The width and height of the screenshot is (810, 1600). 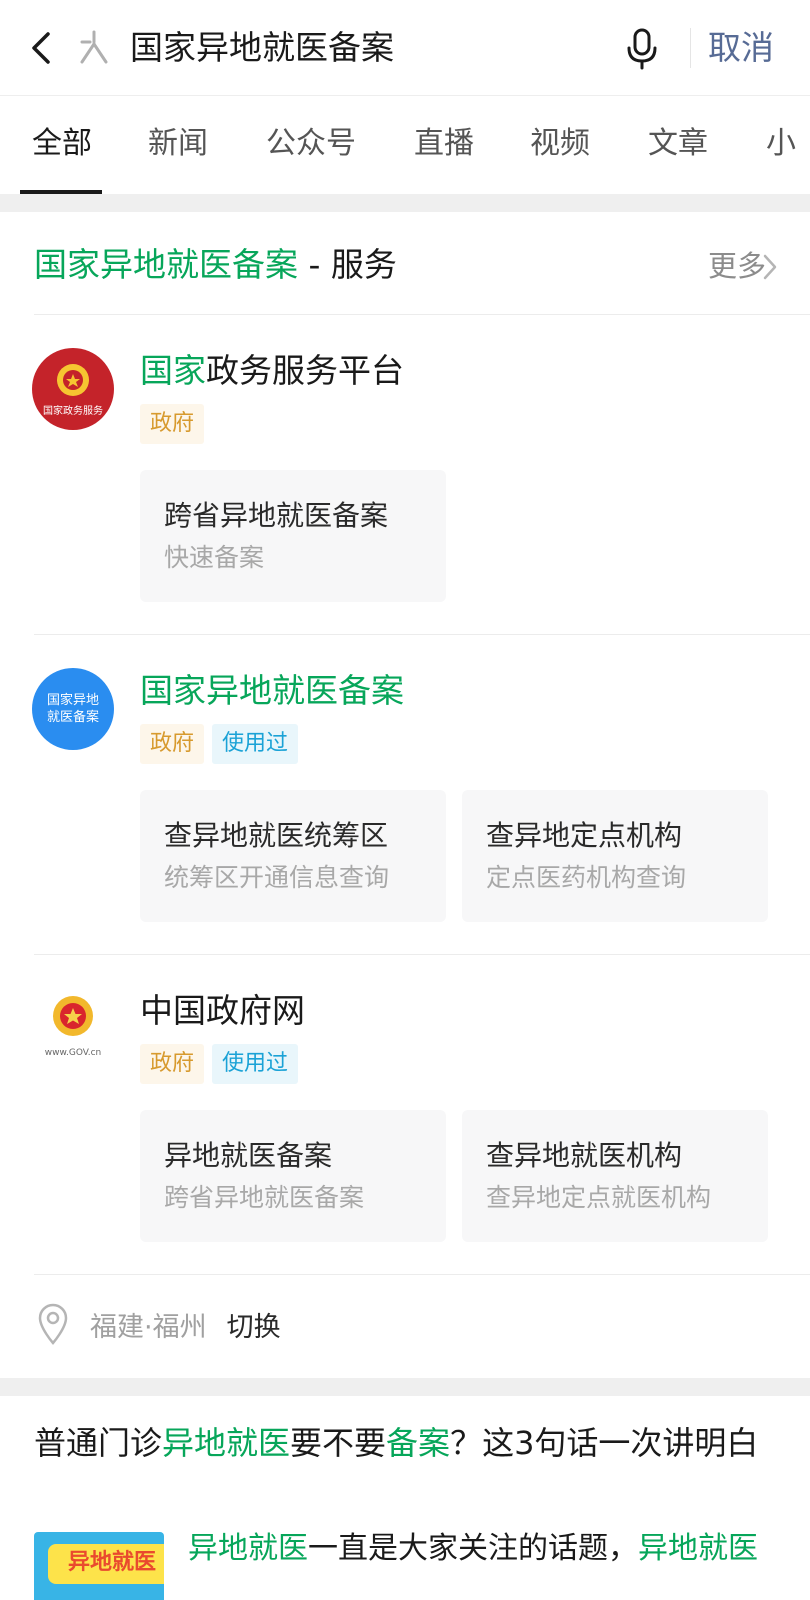 I want to click on name-highlight: 国家, so click(x=173, y=370).